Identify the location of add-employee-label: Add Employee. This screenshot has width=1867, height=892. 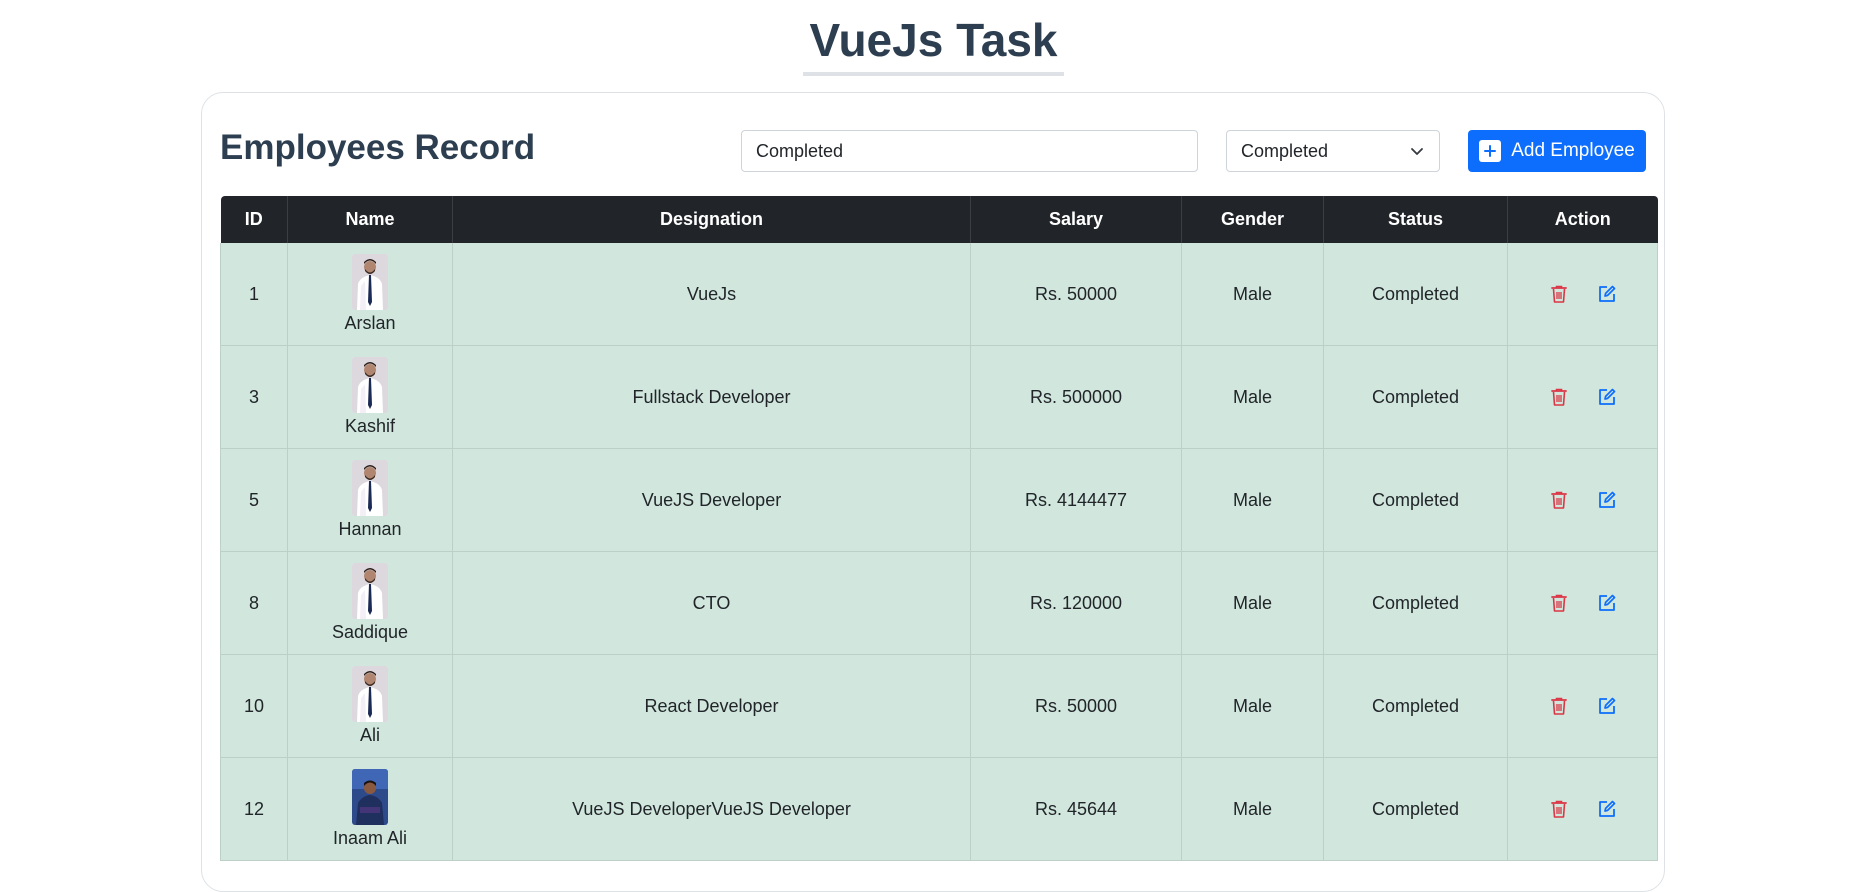
(1573, 150).